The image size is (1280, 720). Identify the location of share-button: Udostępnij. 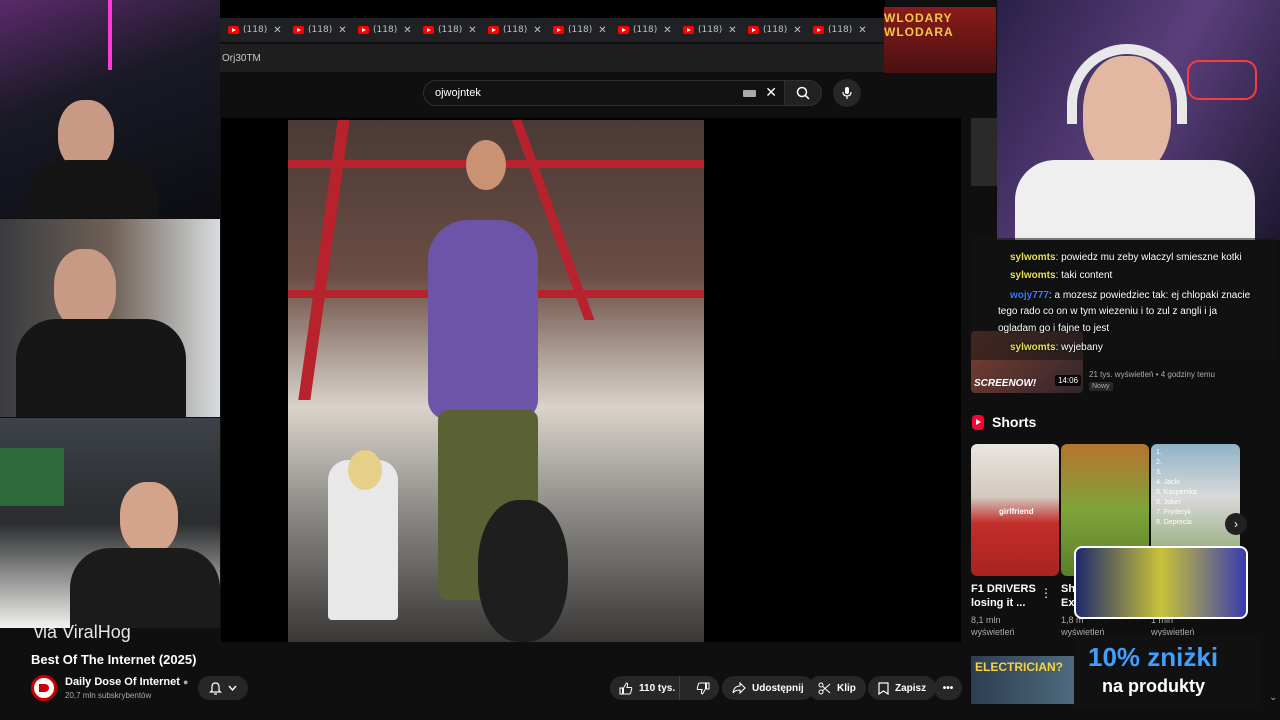
(768, 688).